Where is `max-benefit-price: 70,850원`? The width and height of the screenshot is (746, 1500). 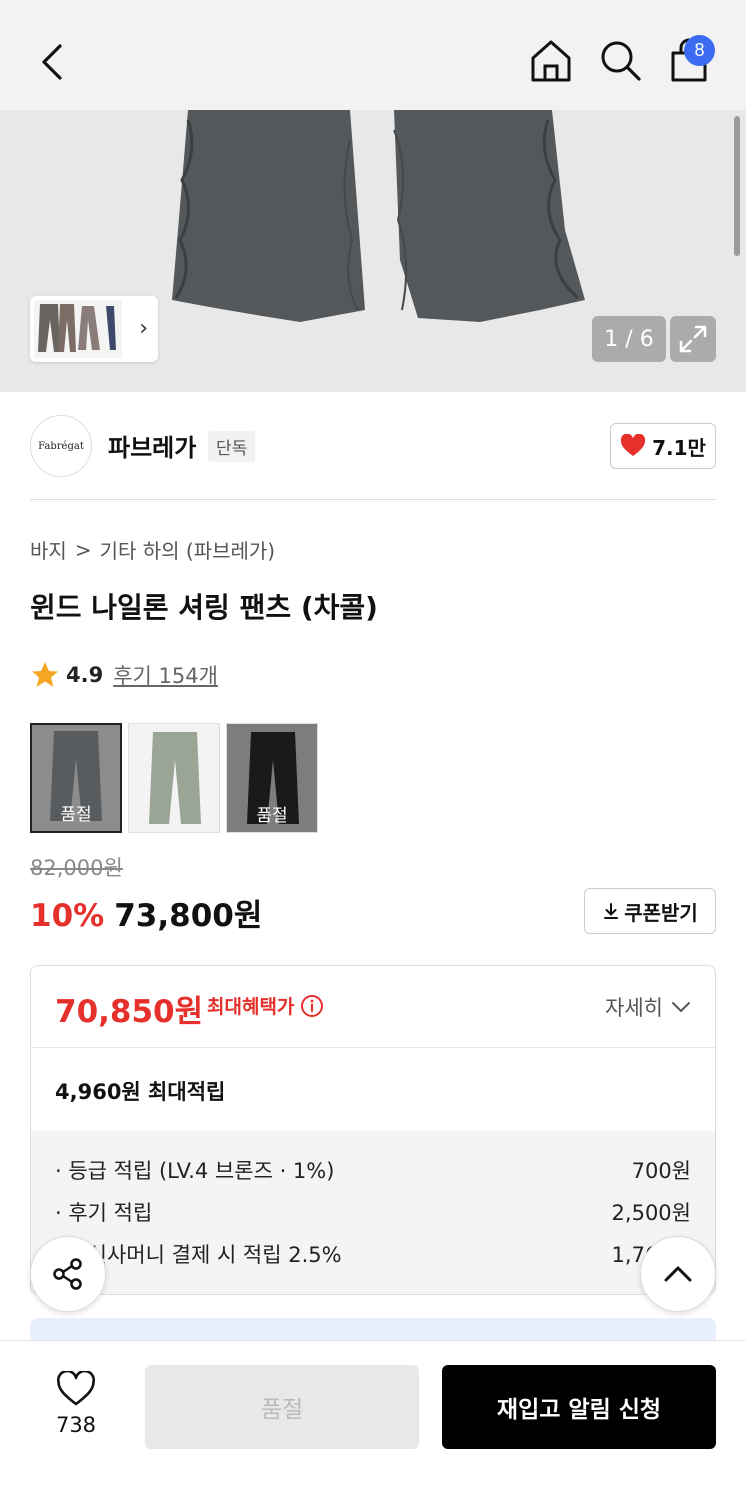 max-benefit-price: 70,850원 is located at coordinates (129, 1012).